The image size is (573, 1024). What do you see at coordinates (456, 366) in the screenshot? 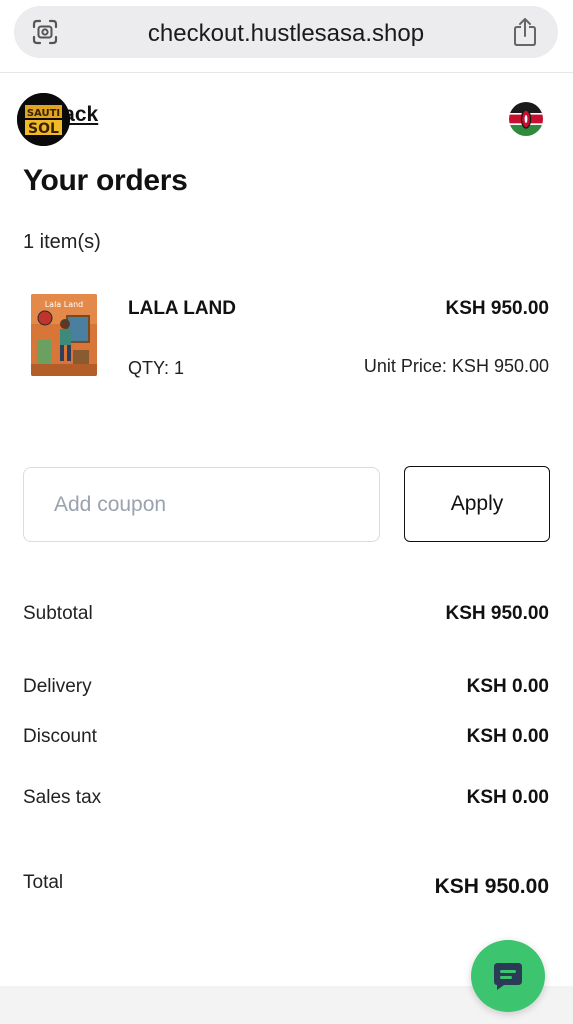
I see `product-unit-price: Unit Price: KSH 950.00` at bounding box center [456, 366].